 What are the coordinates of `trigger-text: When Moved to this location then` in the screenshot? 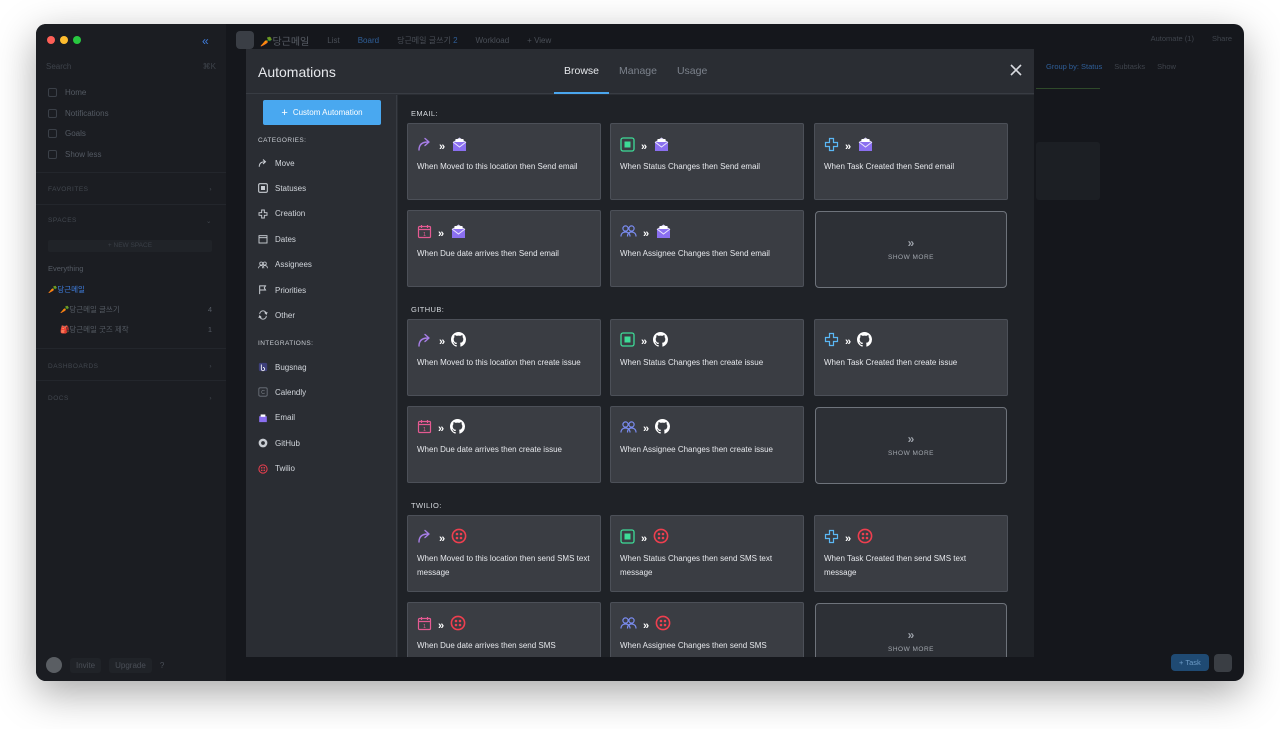 It's located at (477, 166).